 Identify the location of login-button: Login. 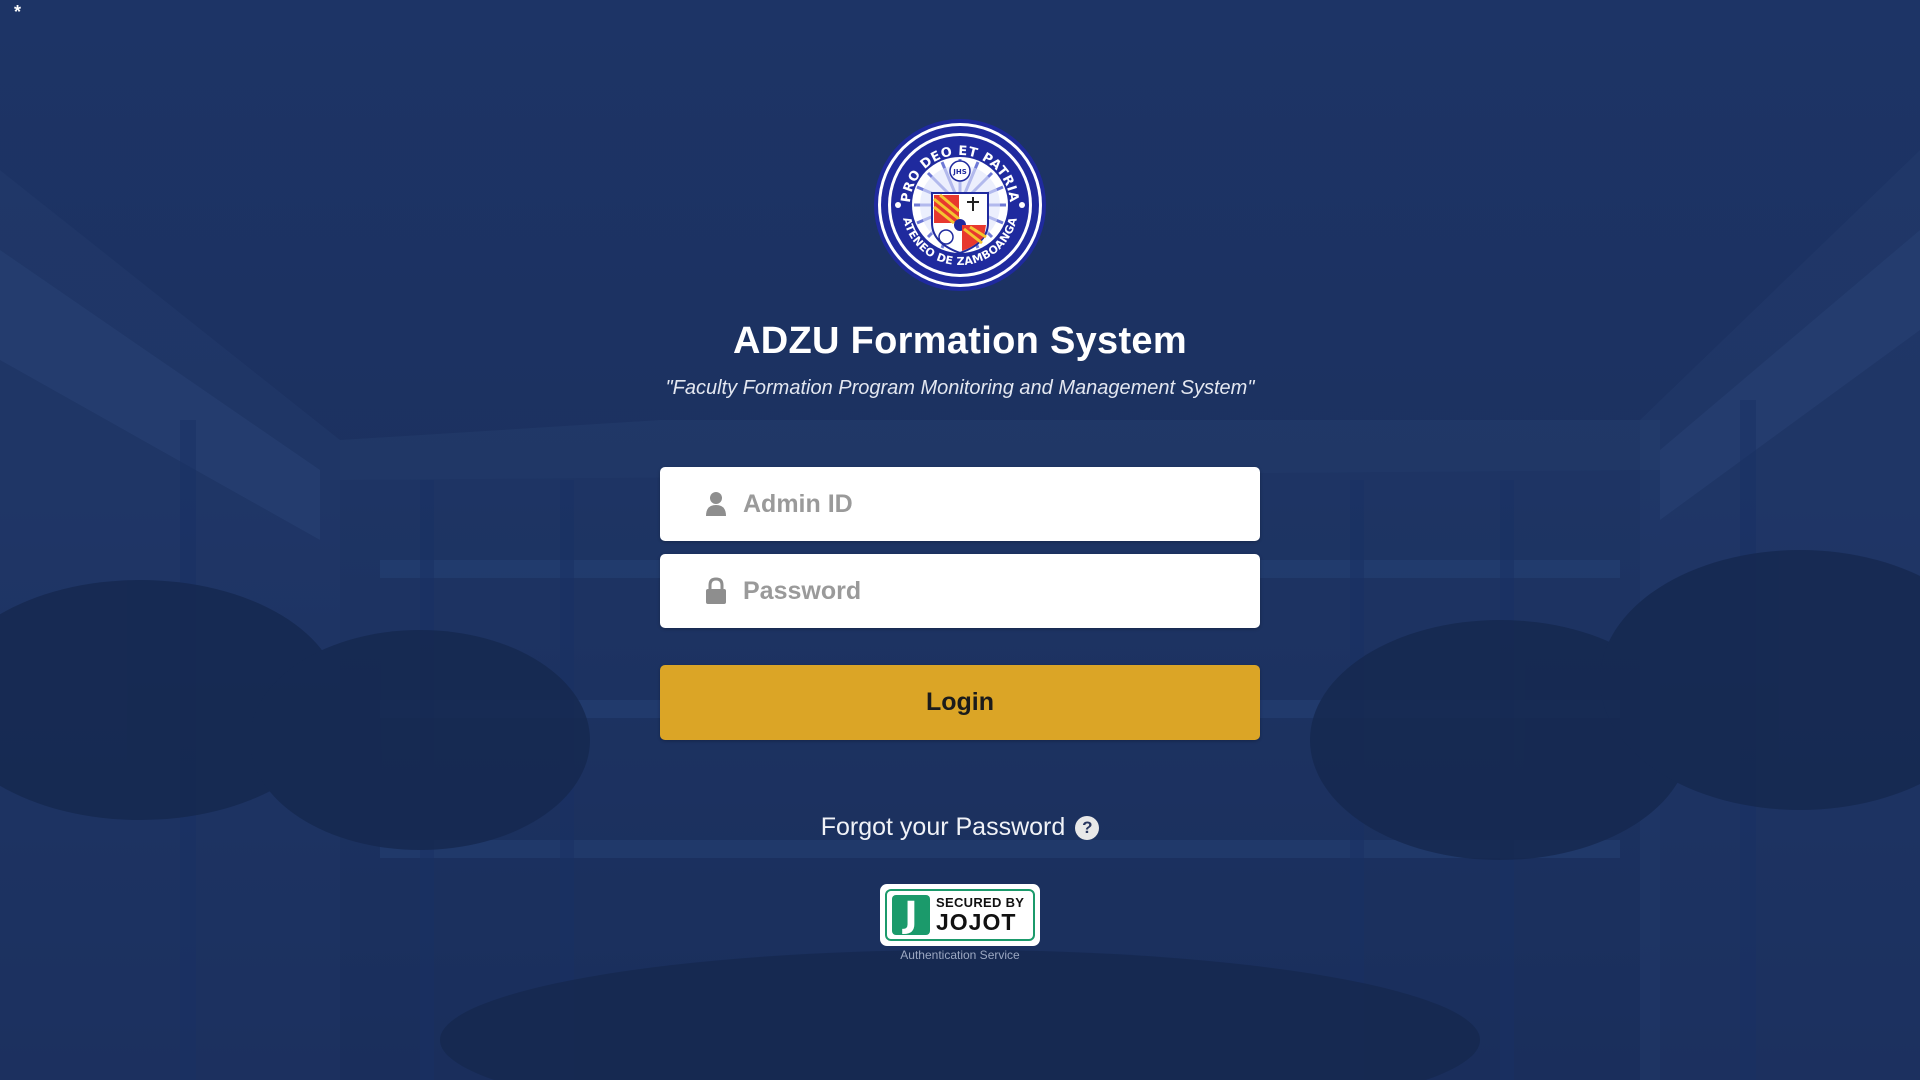
(960, 702).